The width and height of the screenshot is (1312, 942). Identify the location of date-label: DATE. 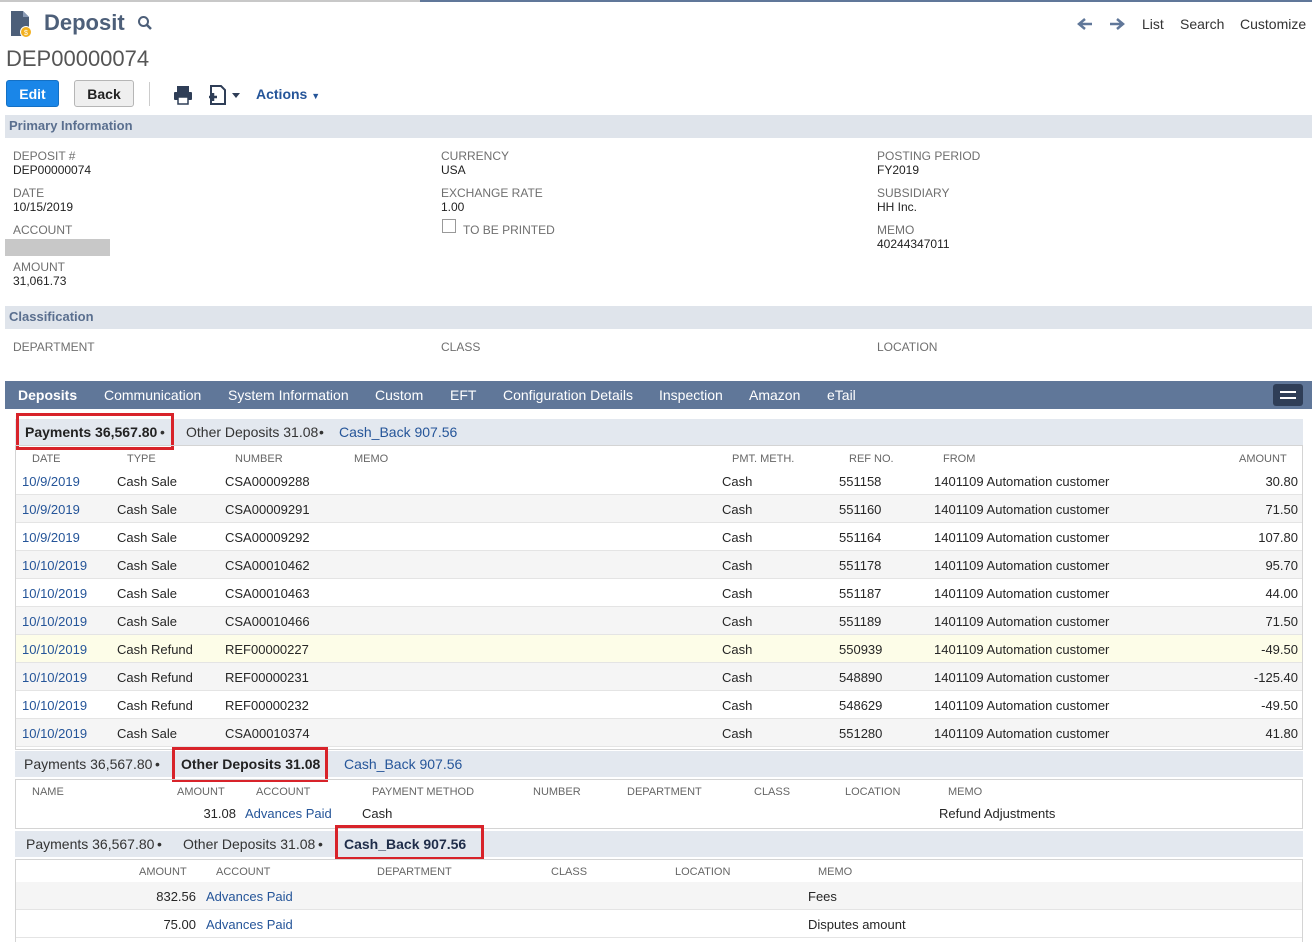
(29, 193).